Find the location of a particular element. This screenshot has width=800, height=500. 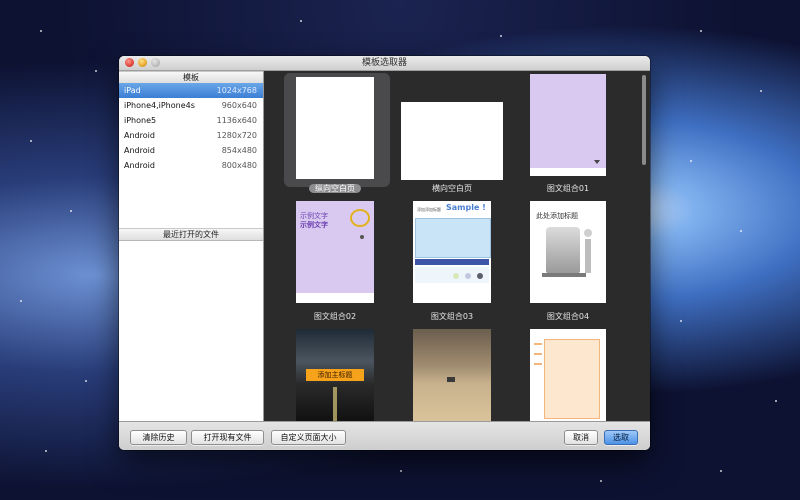

custom-page-size-button: 自定义页面大小 is located at coordinates (308, 437).